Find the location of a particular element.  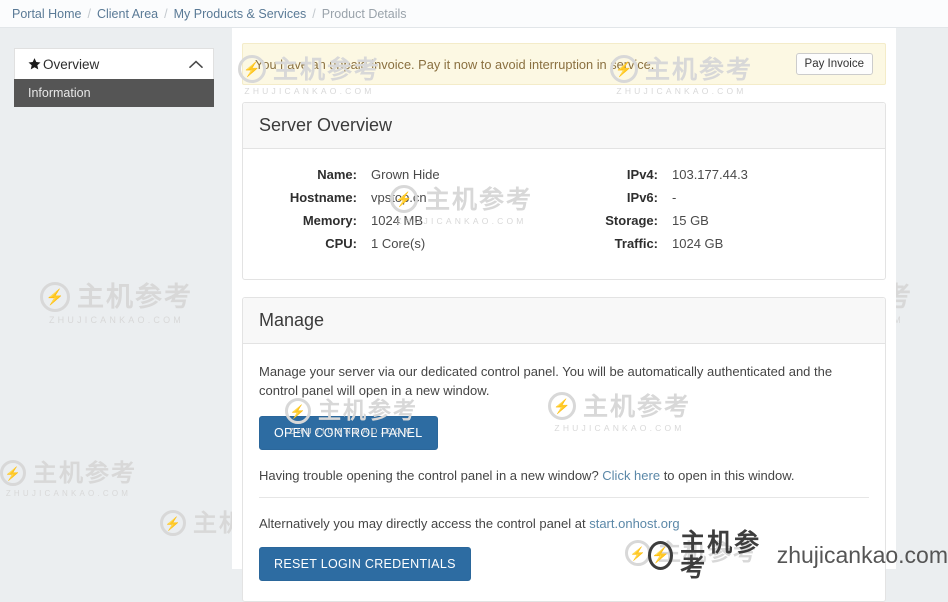

sidebar-title-label: Overview is located at coordinates (71, 64).